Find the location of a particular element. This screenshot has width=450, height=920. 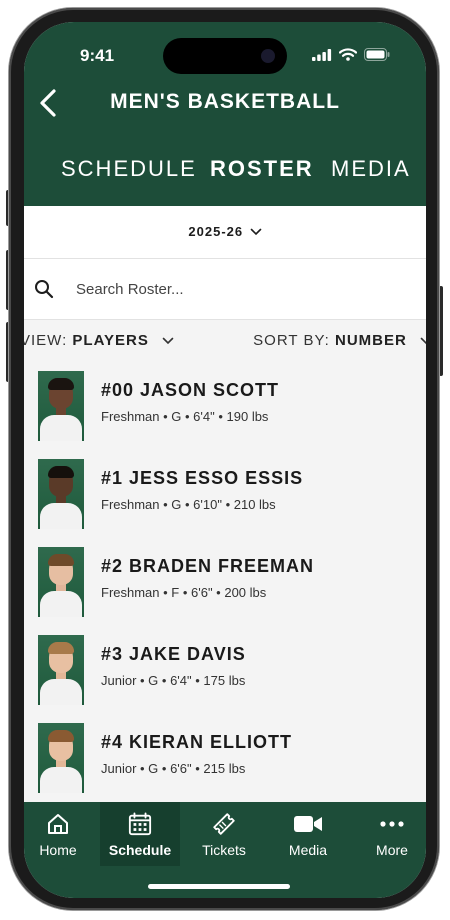

app-header: MEN'S BASKETBALL is located at coordinates (225, 107).